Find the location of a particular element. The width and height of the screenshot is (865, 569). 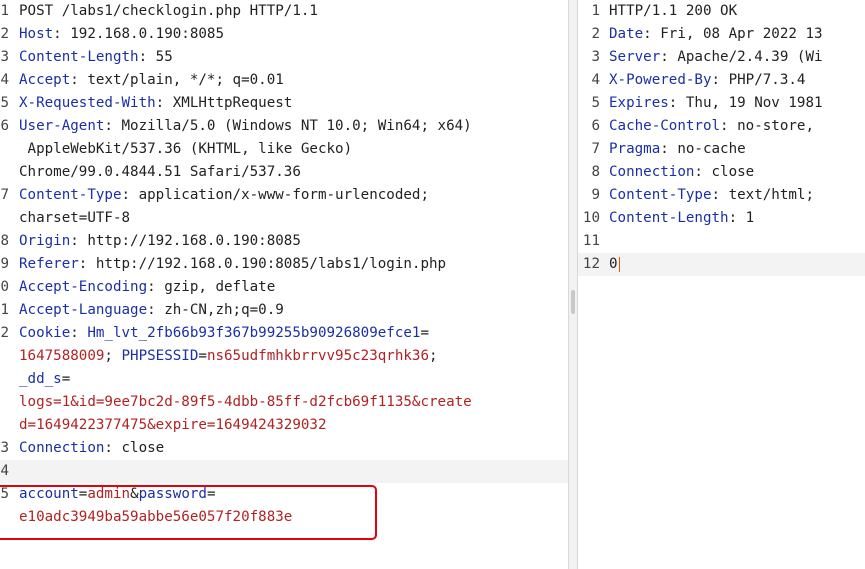

line-text: charset=UTF-8 is located at coordinates (74, 218).